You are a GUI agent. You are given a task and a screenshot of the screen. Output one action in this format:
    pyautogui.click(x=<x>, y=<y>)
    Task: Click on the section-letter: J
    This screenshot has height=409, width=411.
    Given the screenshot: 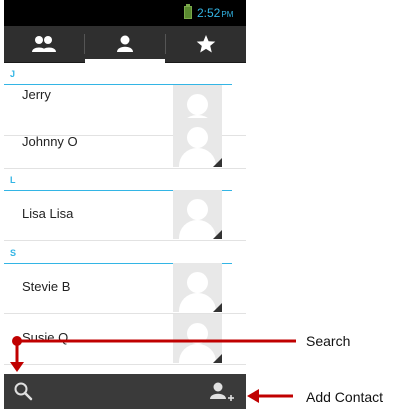 What is the action you would take?
    pyautogui.click(x=13, y=74)
    